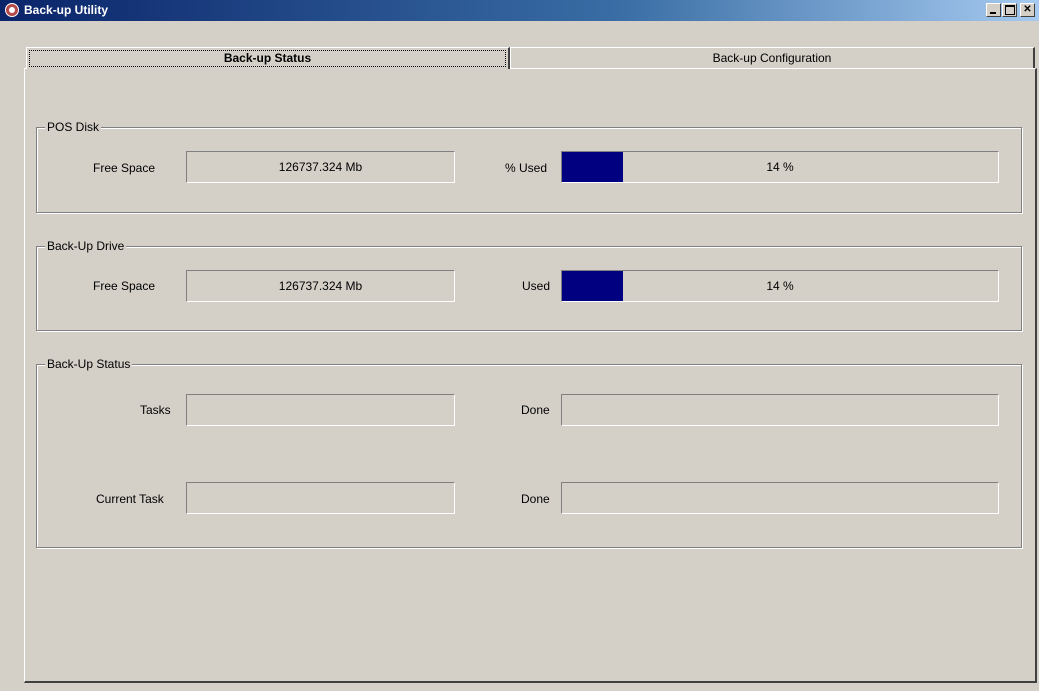 The width and height of the screenshot is (1039, 691). What do you see at coordinates (124, 286) in the screenshot?
I see `drive-free-space-label: Free Space` at bounding box center [124, 286].